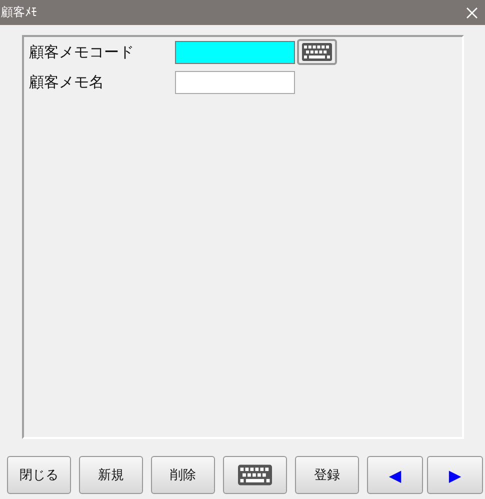  What do you see at coordinates (472, 12) in the screenshot?
I see `close-icon` at bounding box center [472, 12].